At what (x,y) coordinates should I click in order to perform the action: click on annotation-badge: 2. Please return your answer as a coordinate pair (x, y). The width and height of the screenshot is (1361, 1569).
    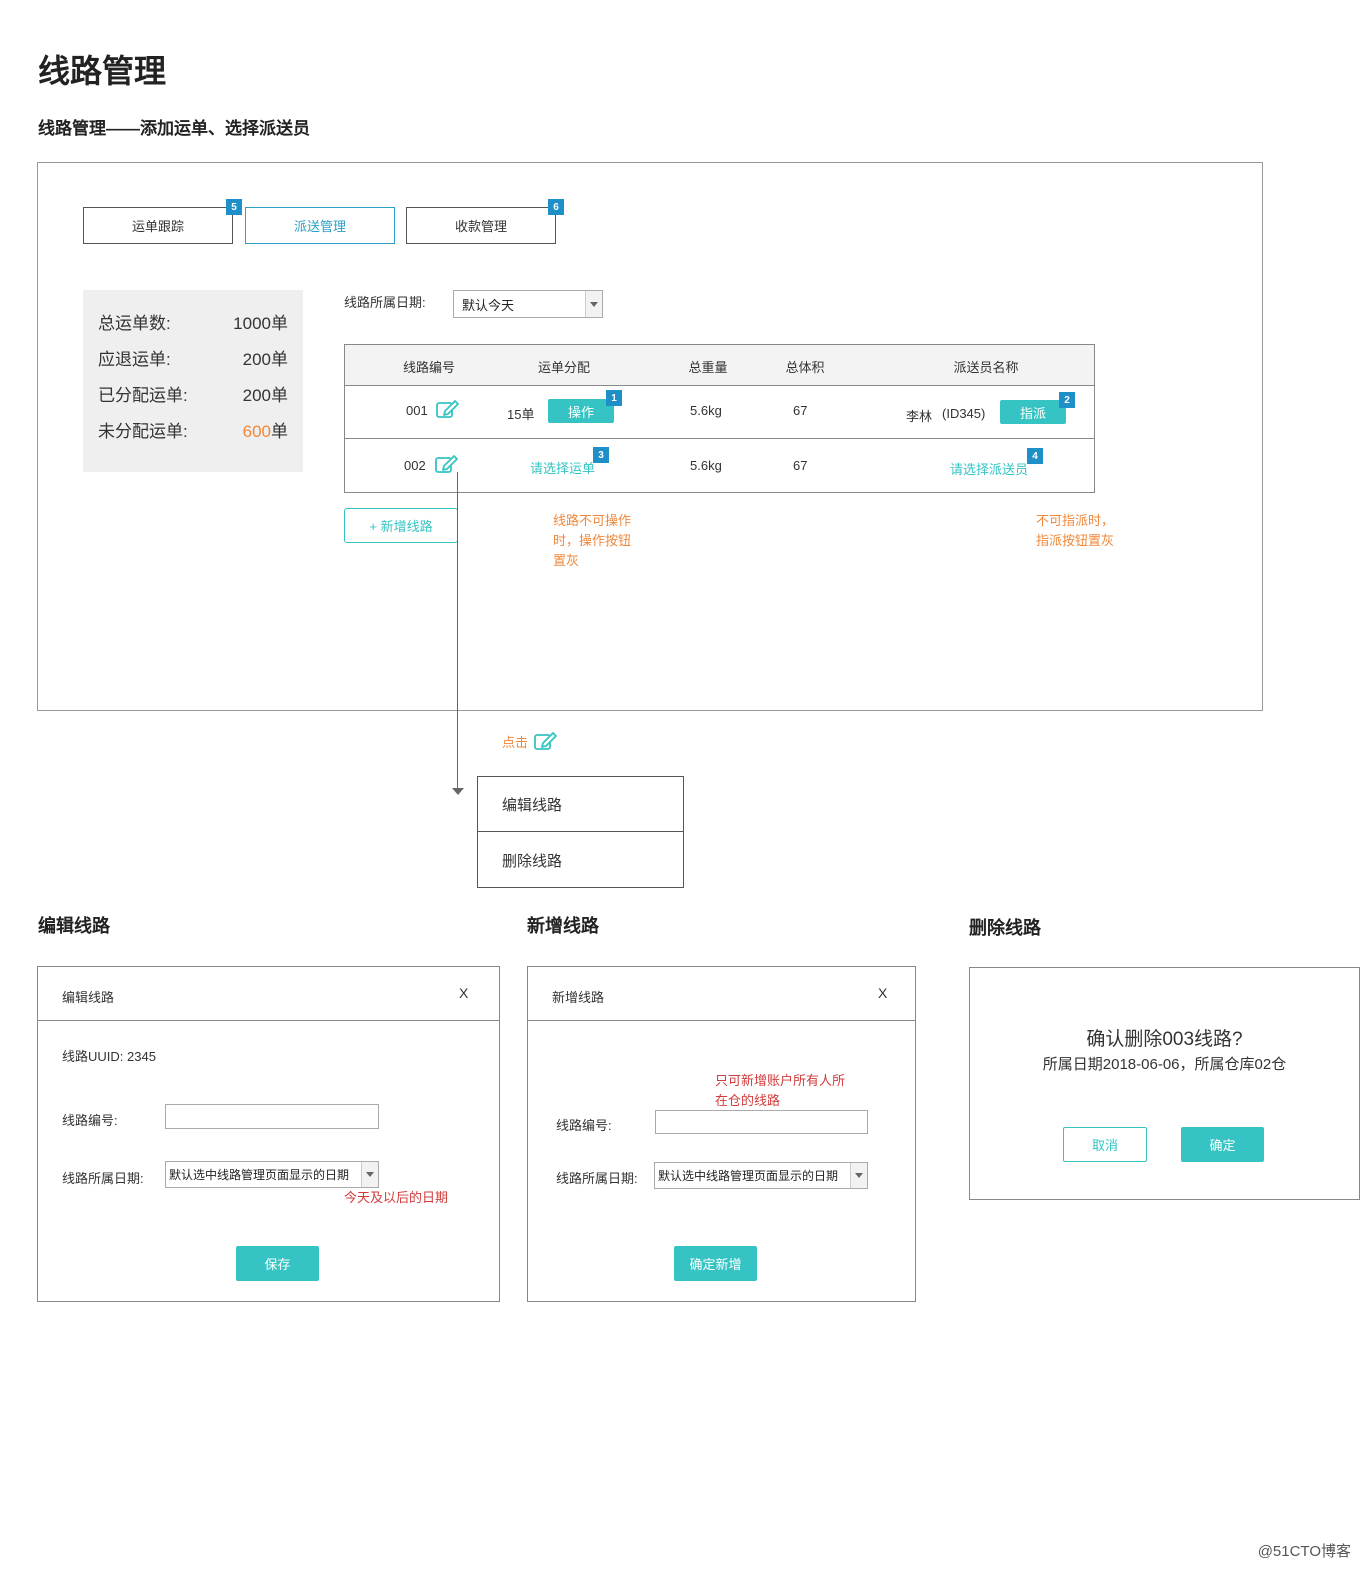
    Looking at the image, I should click on (1067, 400).